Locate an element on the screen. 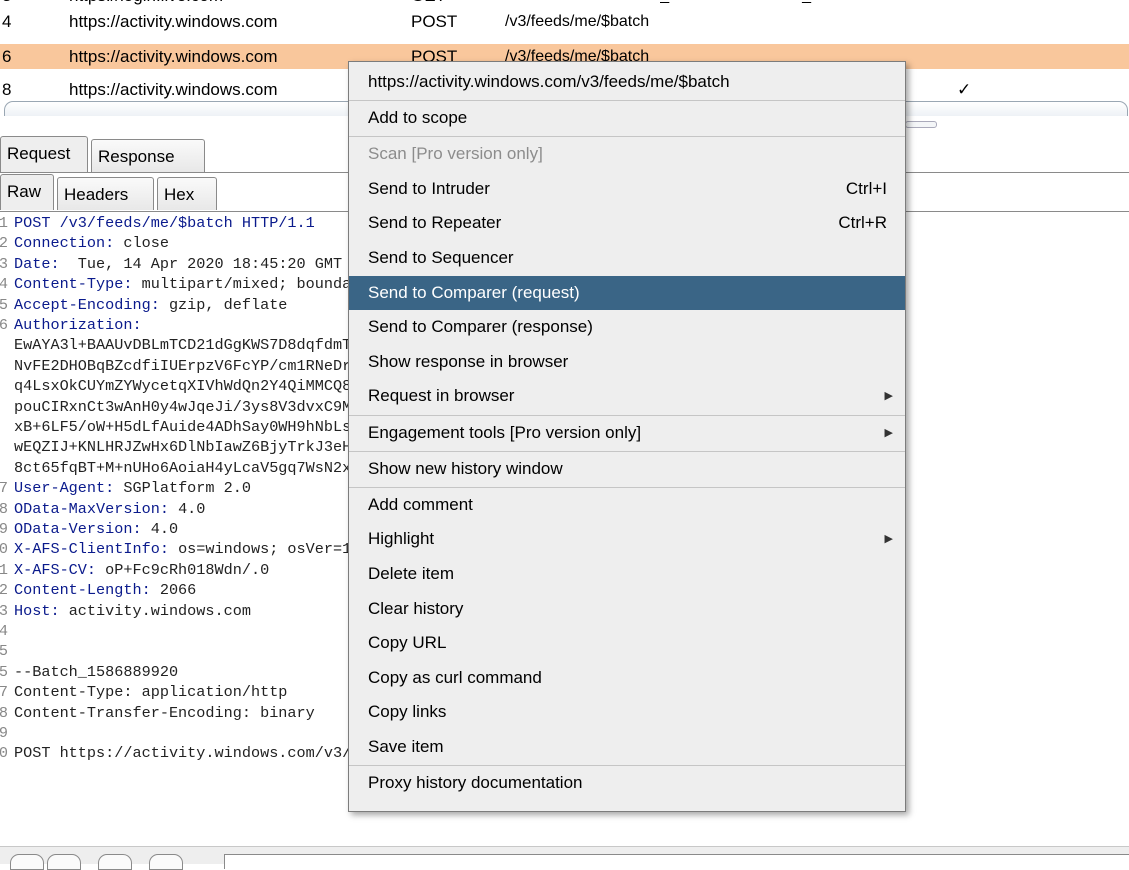  header-name: X-AFS-CV: is located at coordinates (55, 569).